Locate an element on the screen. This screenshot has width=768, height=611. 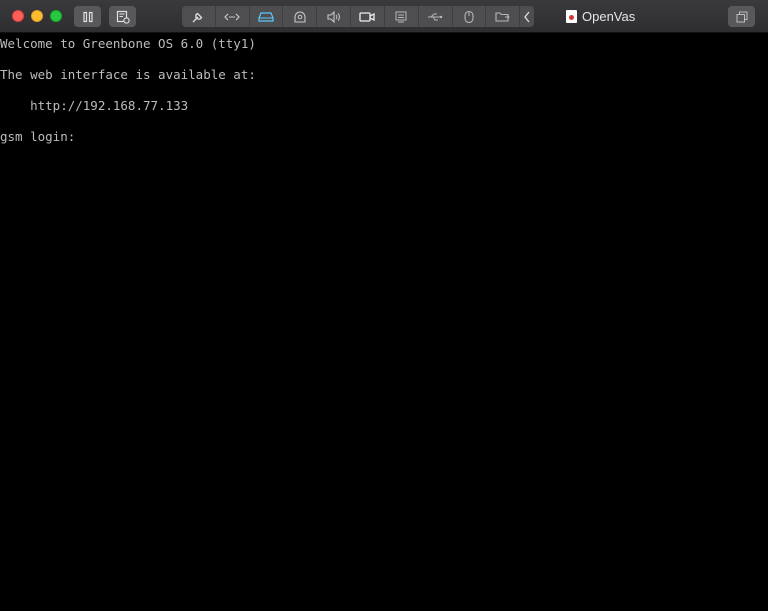
shared-folder-icon is located at coordinates (502, 17).